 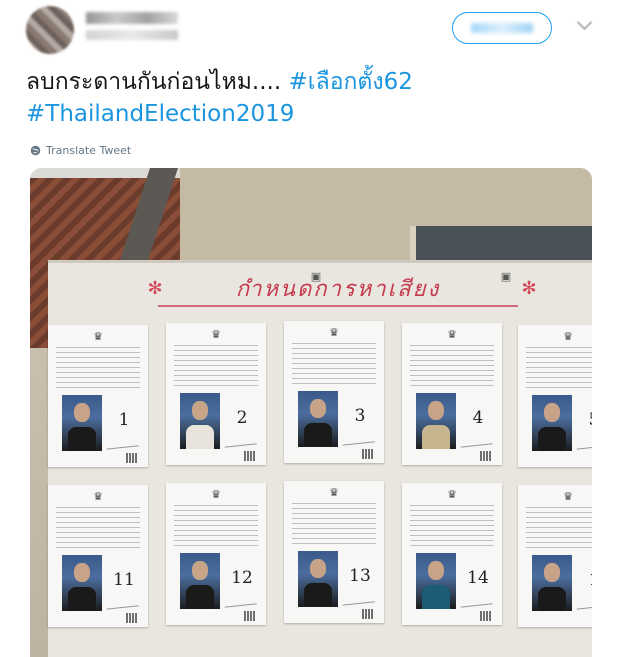 I want to click on candidate-number: 11, so click(x=124, y=580).